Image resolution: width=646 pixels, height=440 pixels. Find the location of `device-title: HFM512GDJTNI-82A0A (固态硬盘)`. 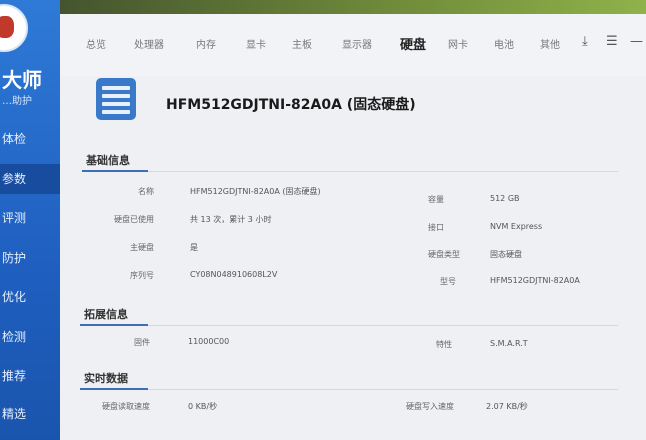

device-title: HFM512GDJTNI-82A0A (固态硬盘) is located at coordinates (291, 105).